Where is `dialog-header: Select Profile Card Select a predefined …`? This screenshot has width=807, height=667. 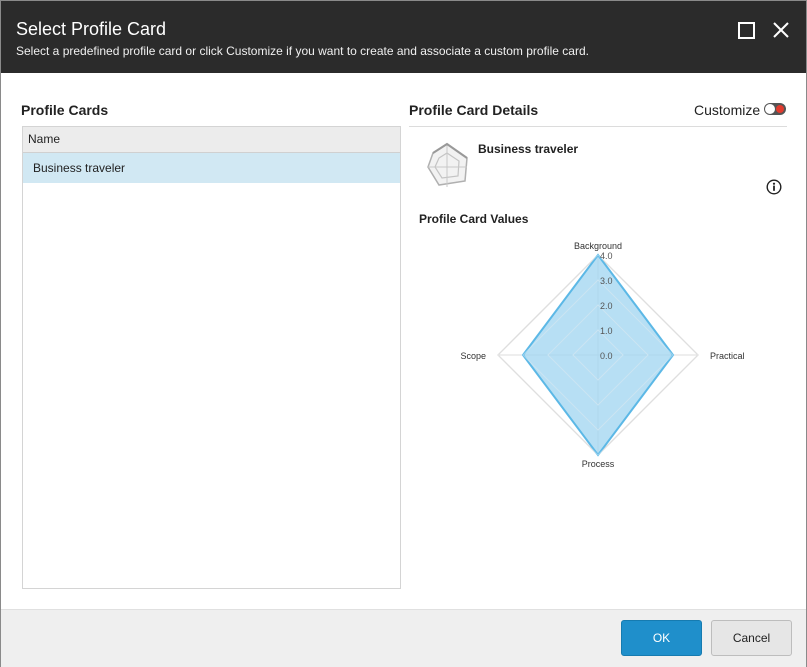 dialog-header: Select Profile Card Select a predefined … is located at coordinates (403, 37).